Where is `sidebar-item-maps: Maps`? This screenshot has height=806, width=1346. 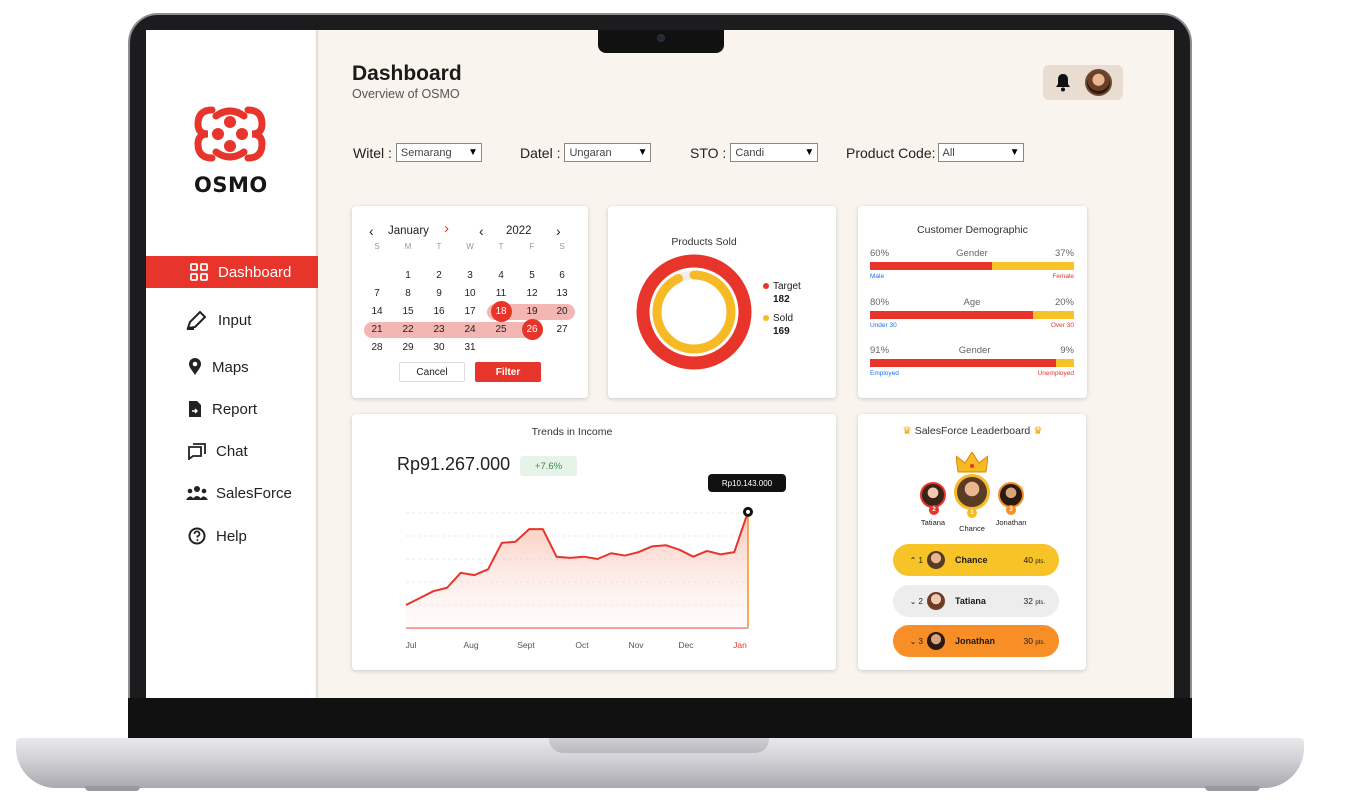
sidebar-item-maps: Maps is located at coordinates (232, 367).